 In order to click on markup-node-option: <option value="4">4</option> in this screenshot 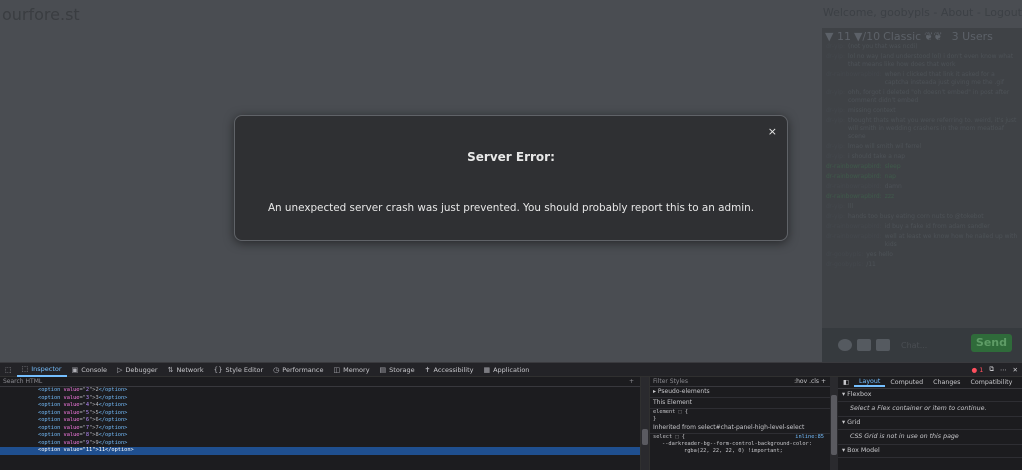, I will do `click(320, 406)`.